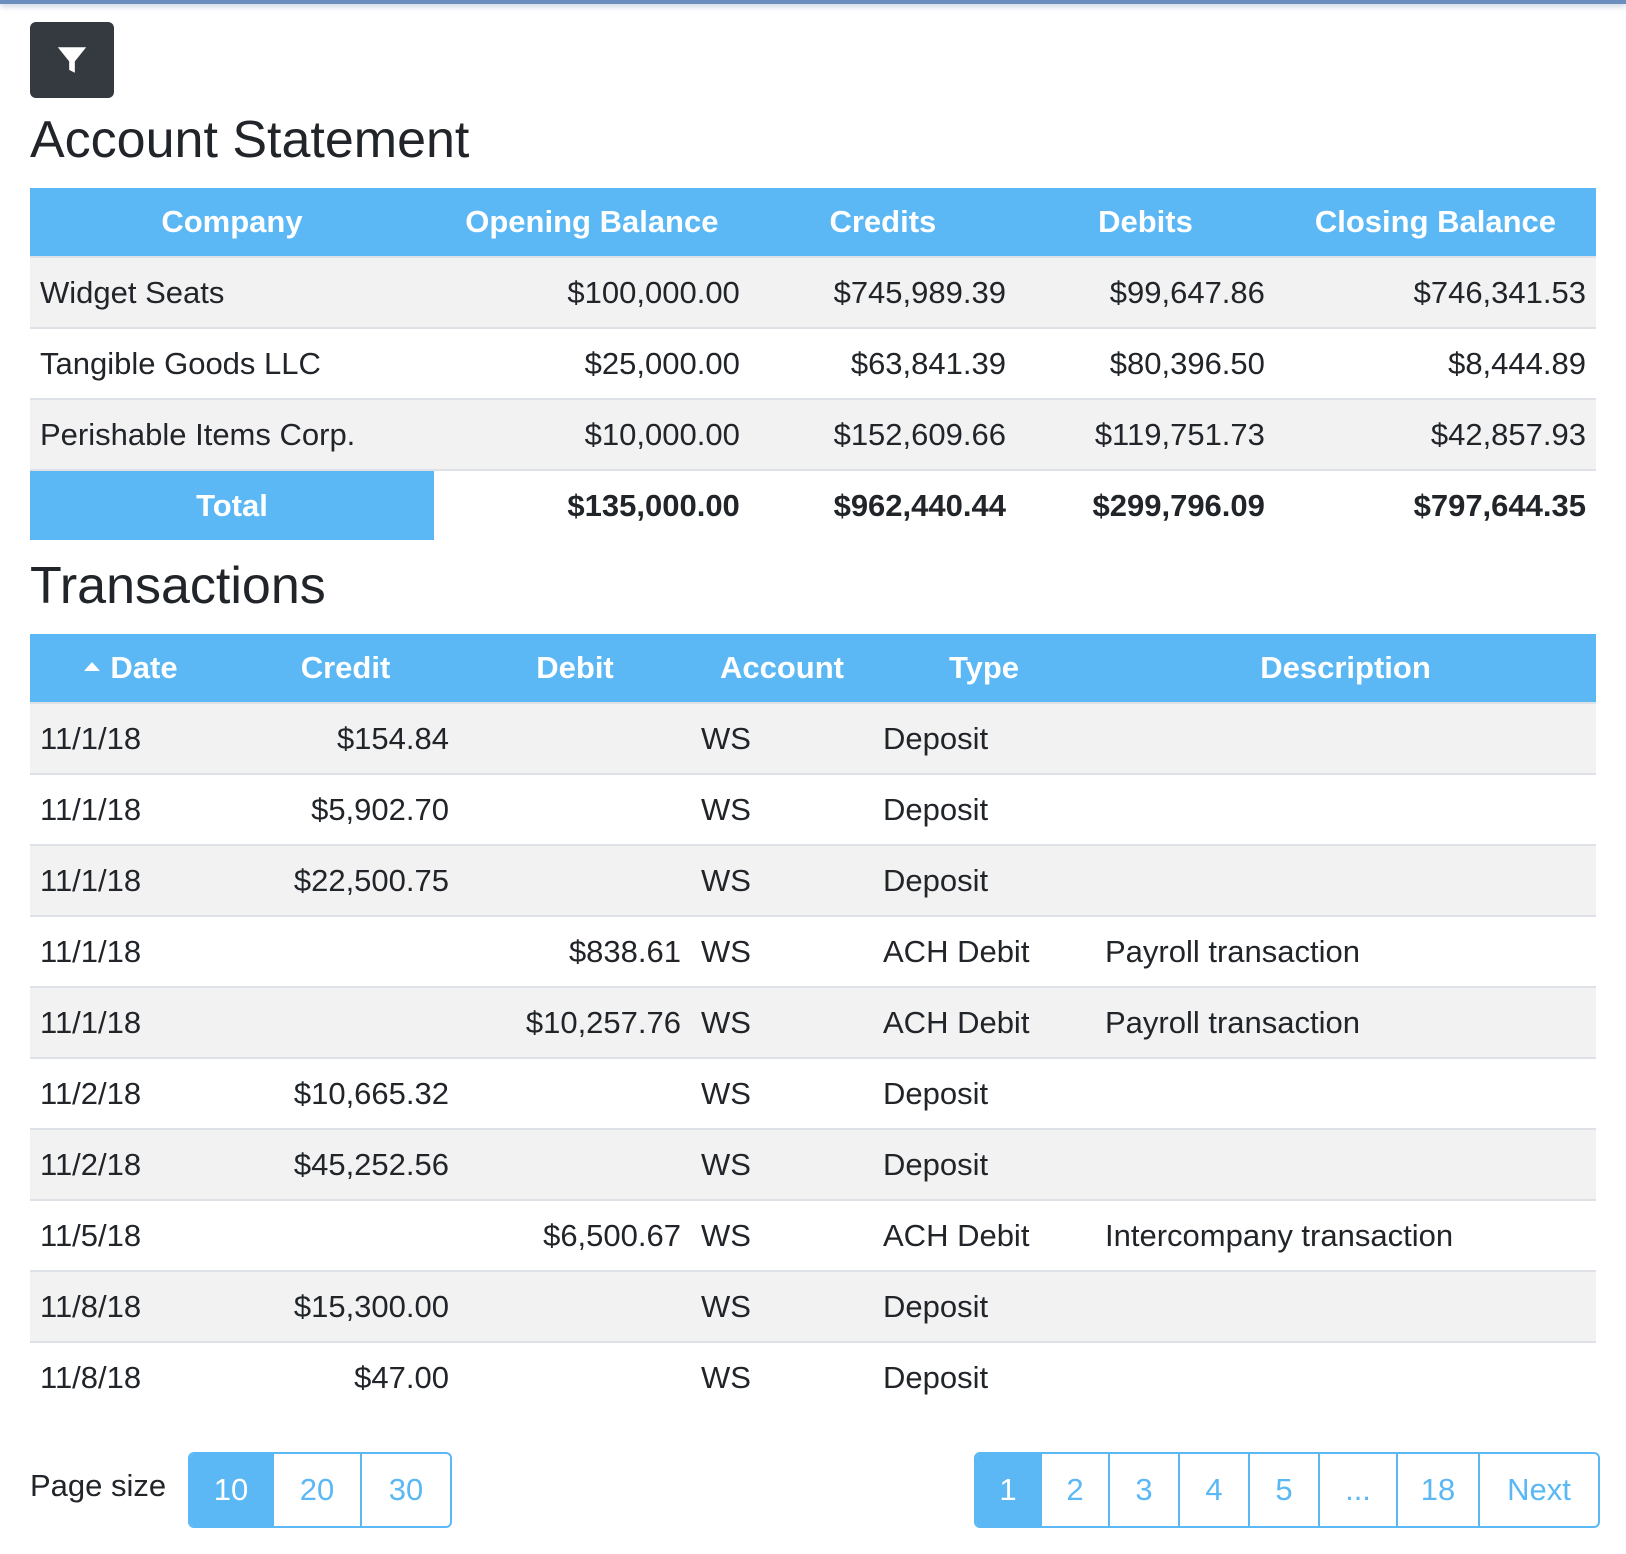  I want to click on page-button-1: 1, so click(1009, 1490).